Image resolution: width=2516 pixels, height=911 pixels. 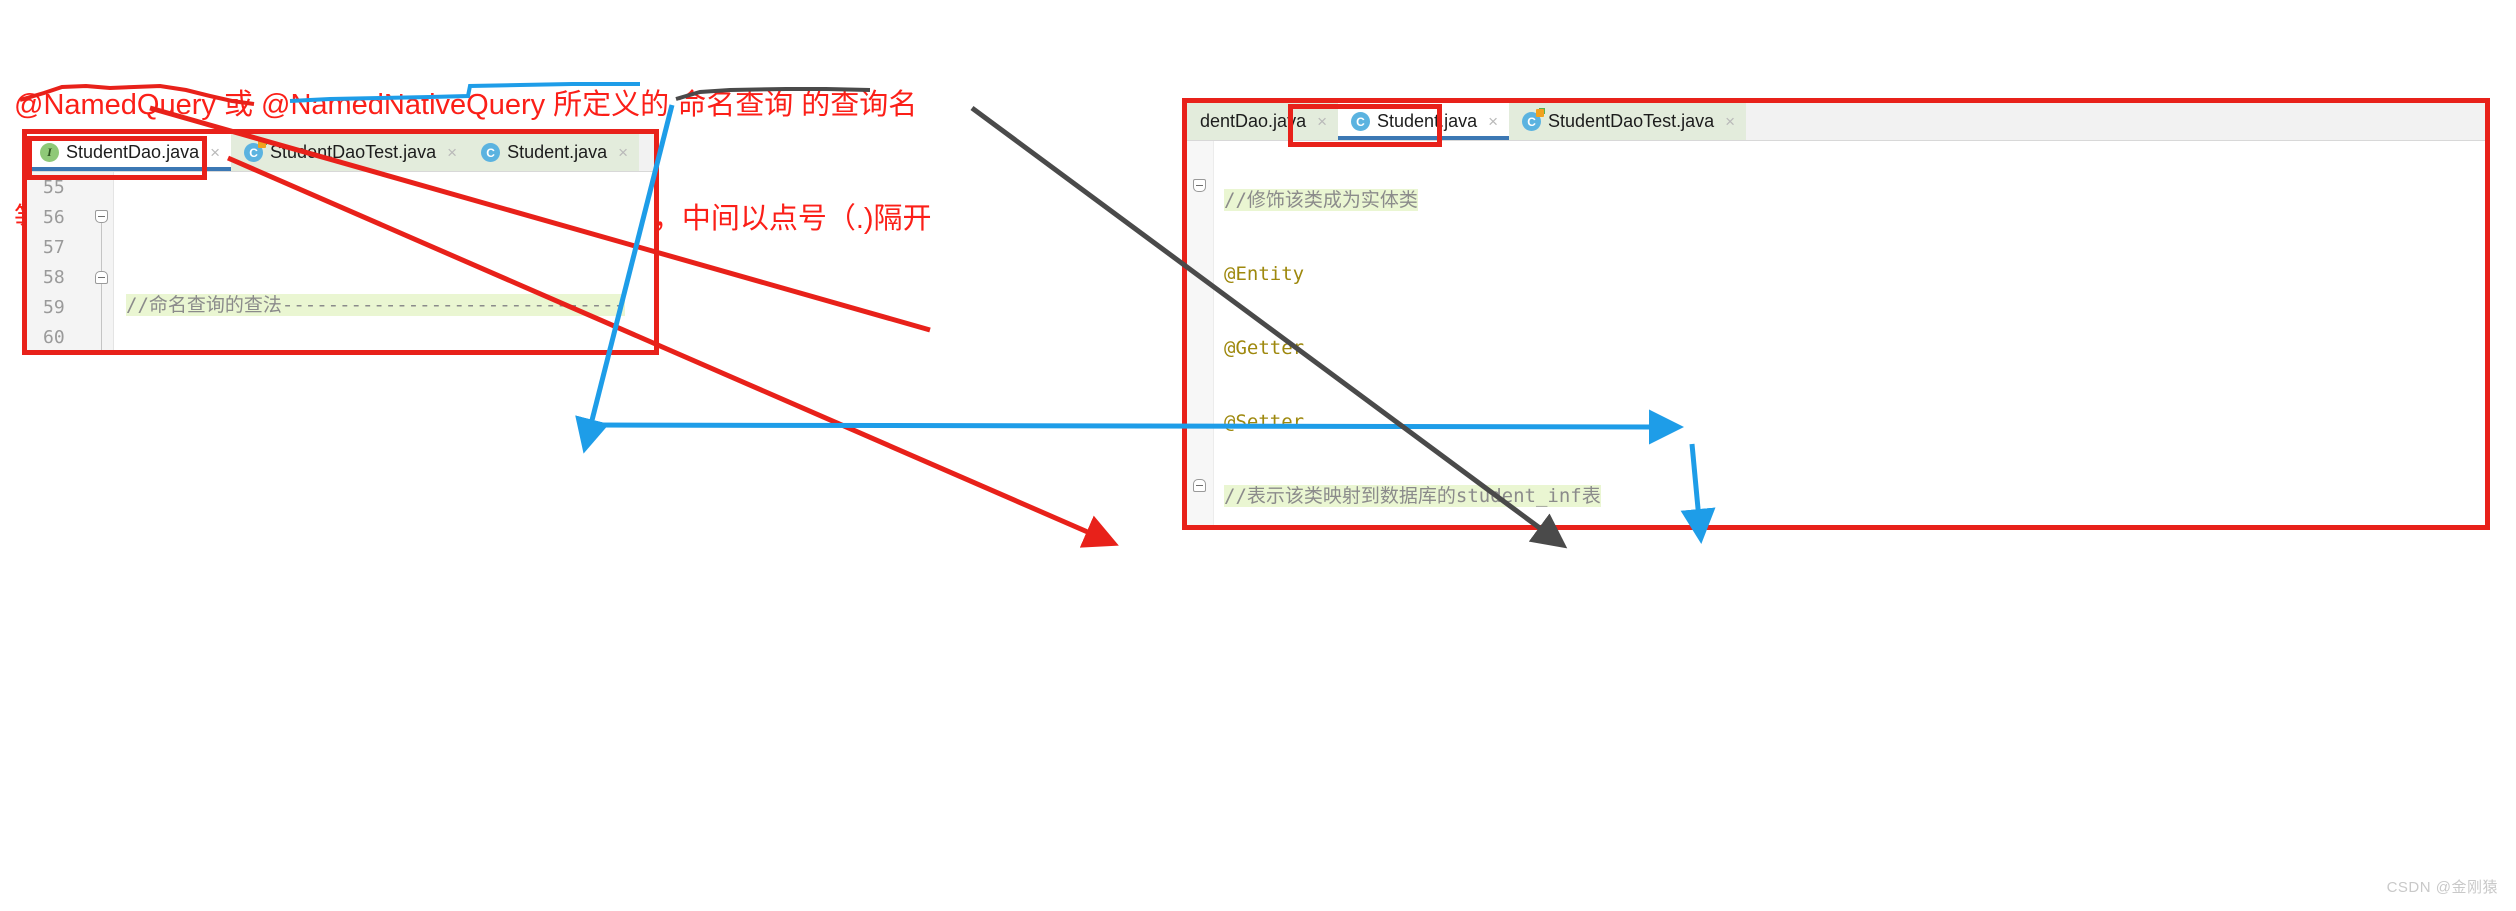 I want to click on code-line-entity: @Entity, so click(x=1849, y=274).